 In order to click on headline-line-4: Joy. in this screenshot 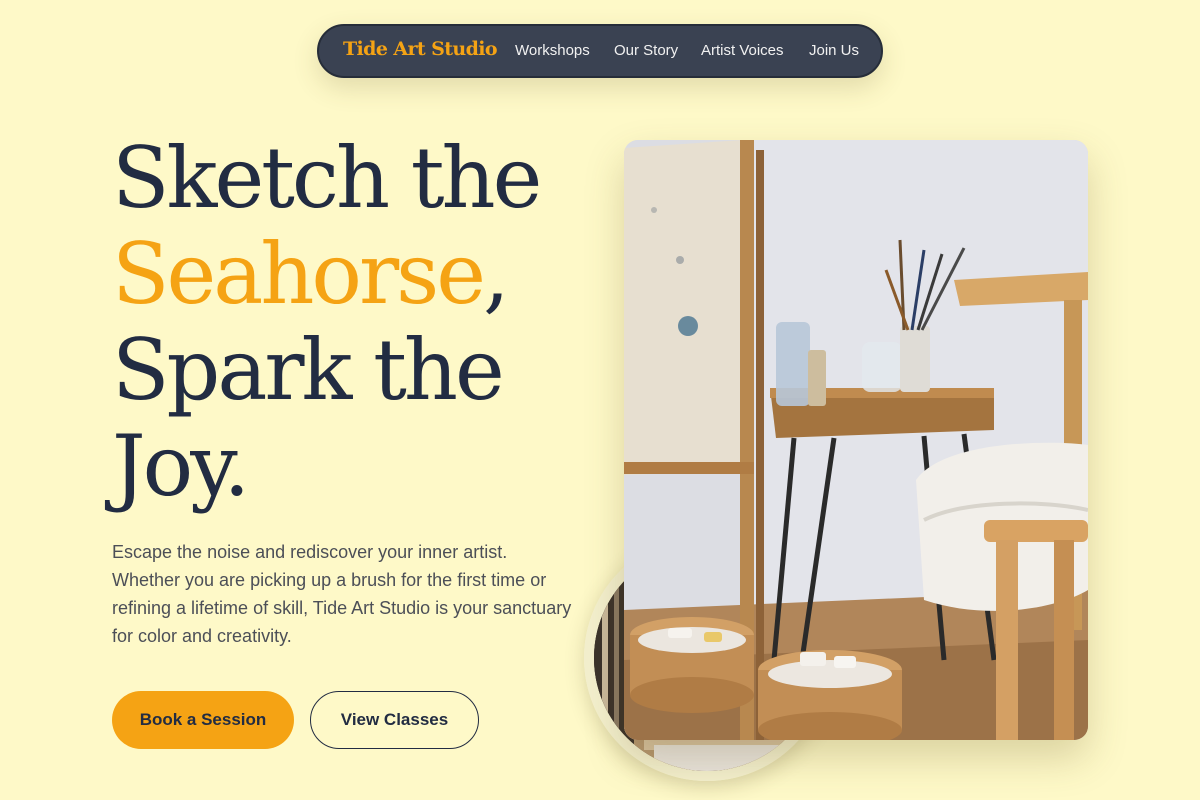, I will do `click(181, 466)`.